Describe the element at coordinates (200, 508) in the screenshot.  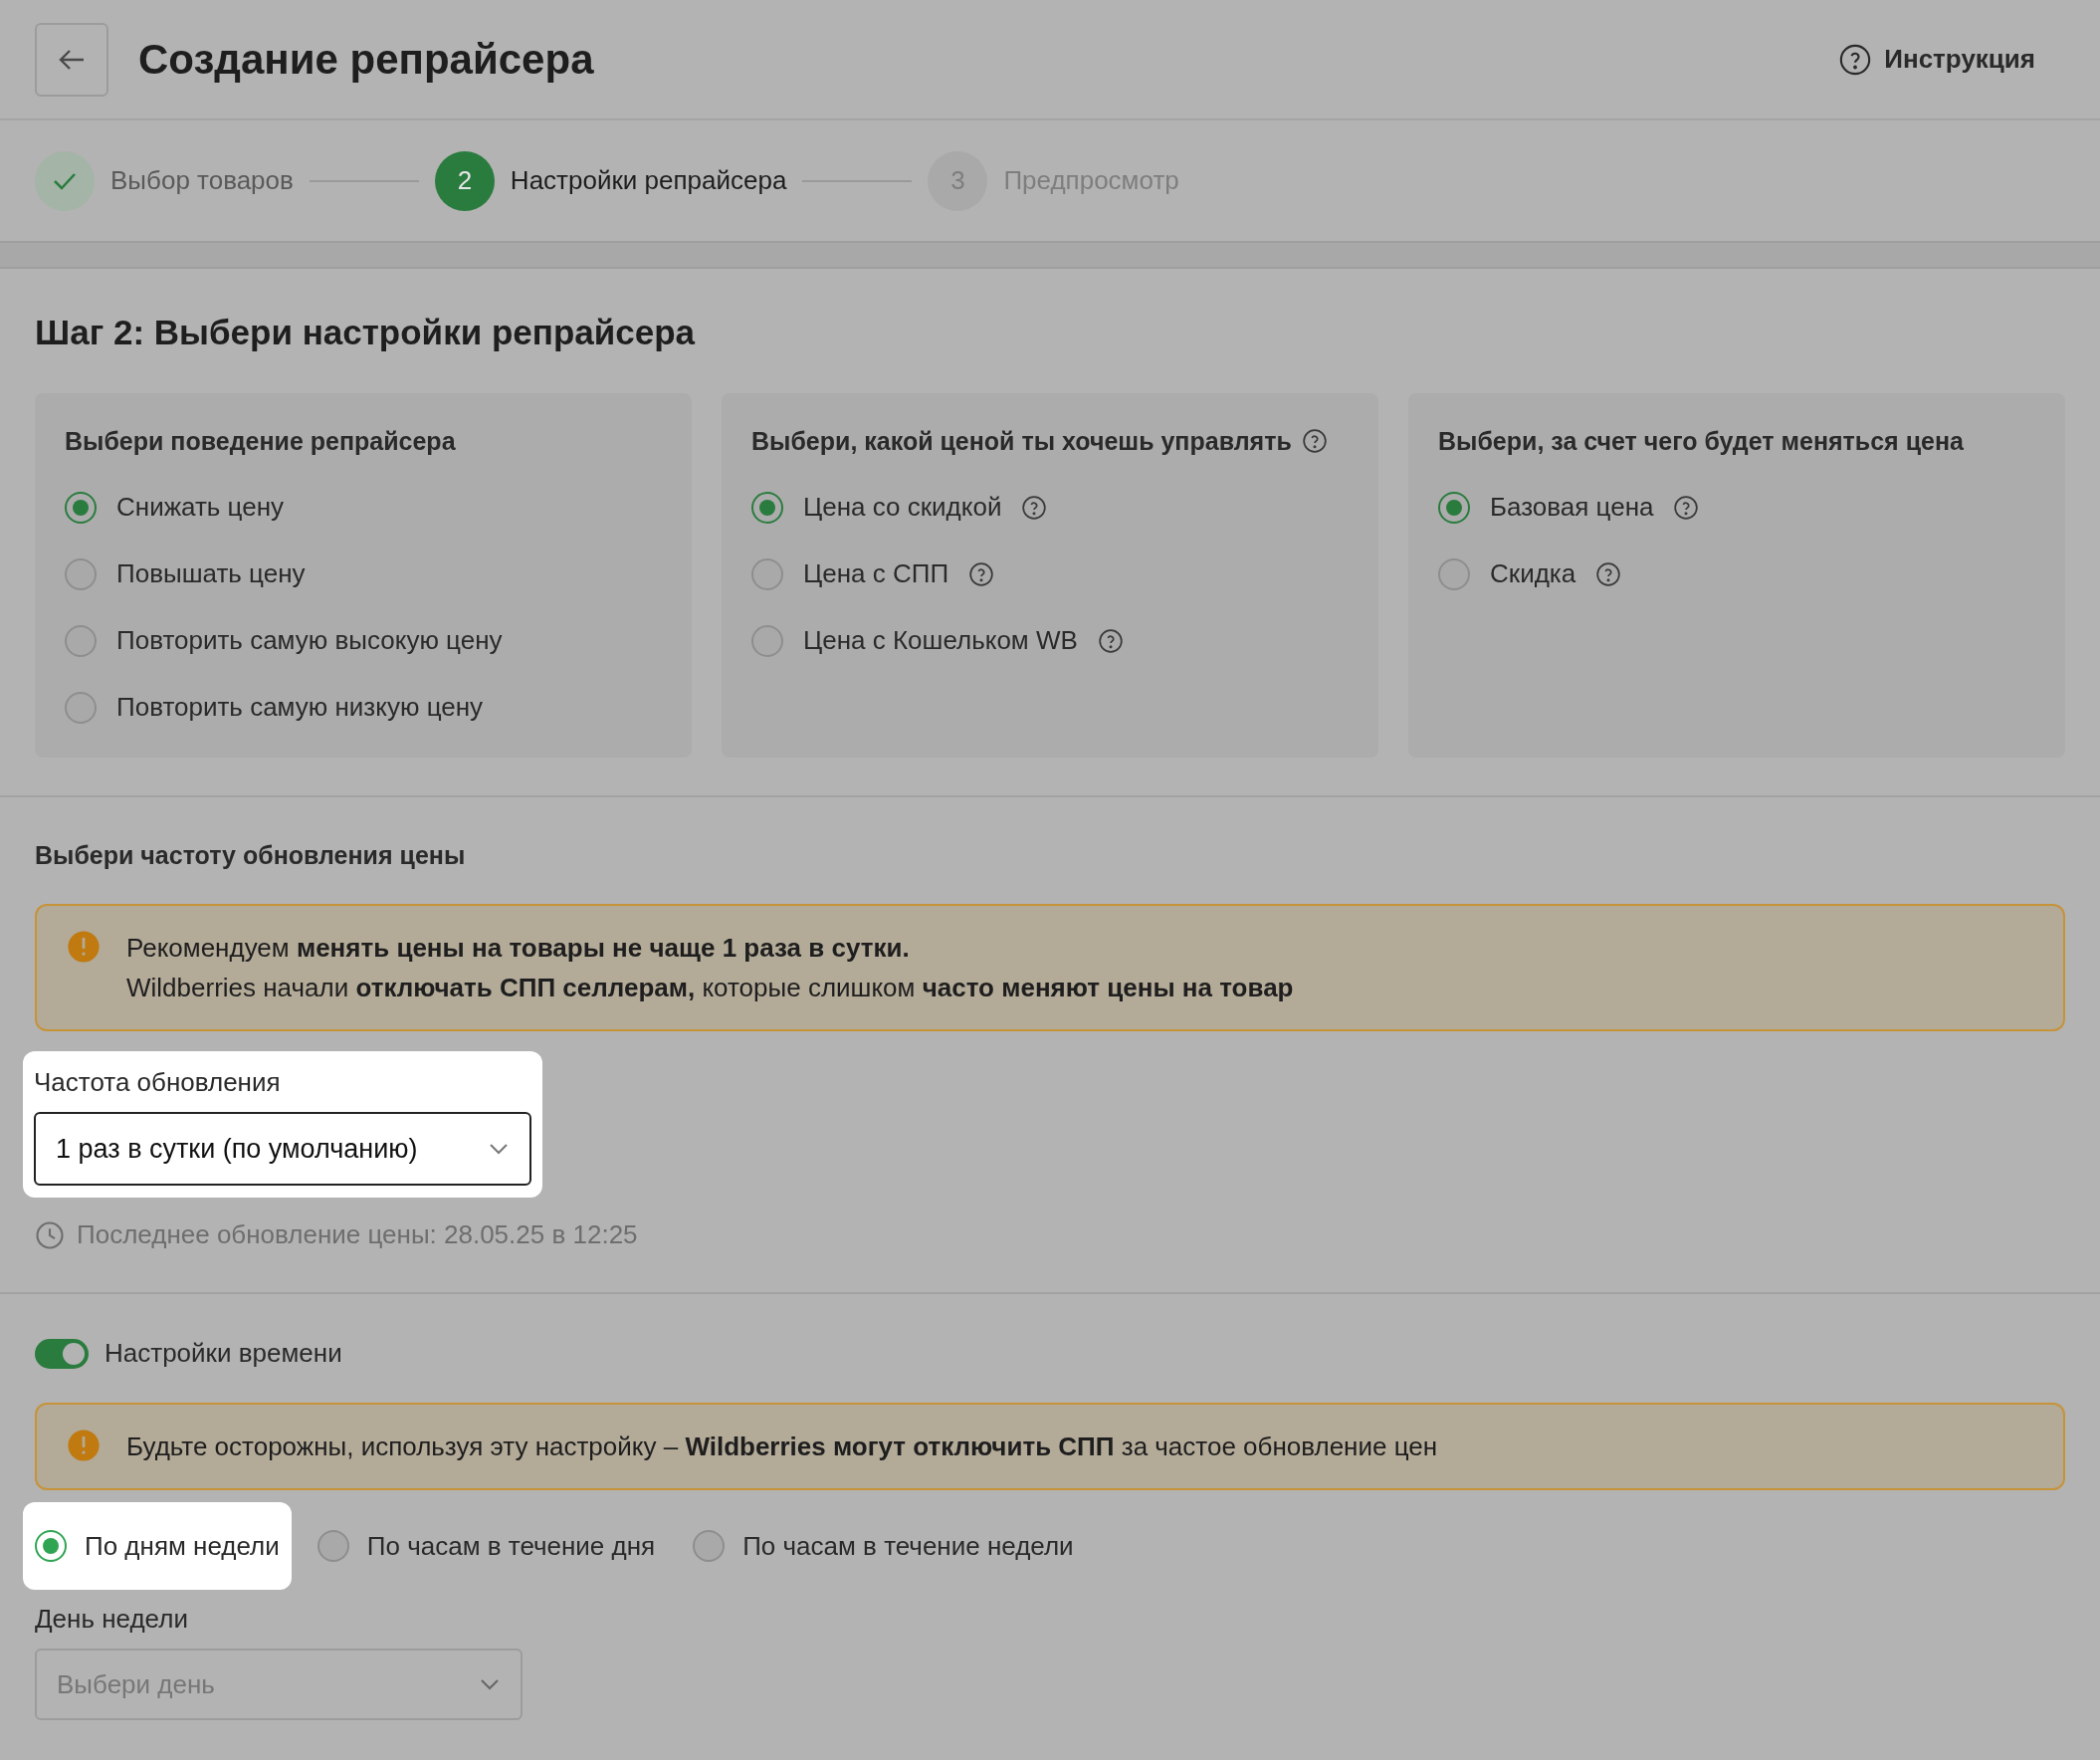
I see `option-label: Снижать цену` at that location.